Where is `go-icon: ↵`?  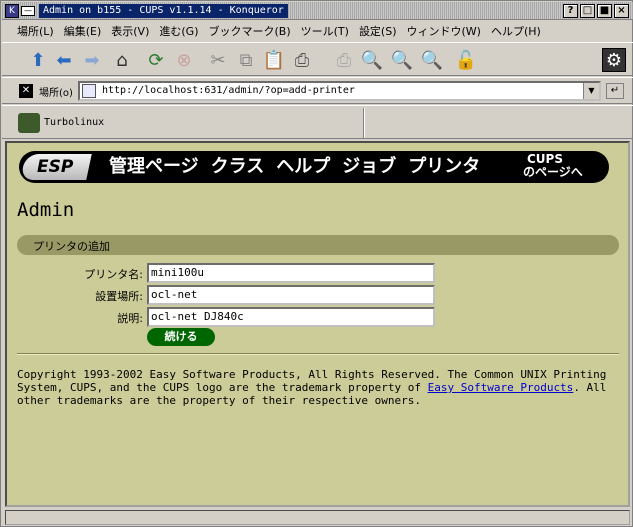 go-icon: ↵ is located at coordinates (615, 91).